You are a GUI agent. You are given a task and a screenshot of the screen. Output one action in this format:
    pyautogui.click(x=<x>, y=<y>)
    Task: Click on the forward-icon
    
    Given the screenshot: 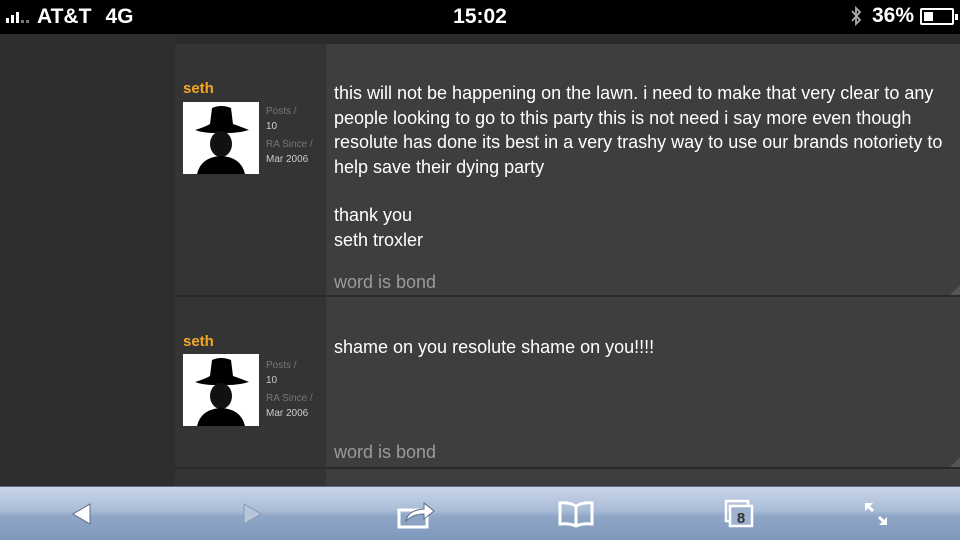 What is the action you would take?
    pyautogui.click(x=252, y=514)
    